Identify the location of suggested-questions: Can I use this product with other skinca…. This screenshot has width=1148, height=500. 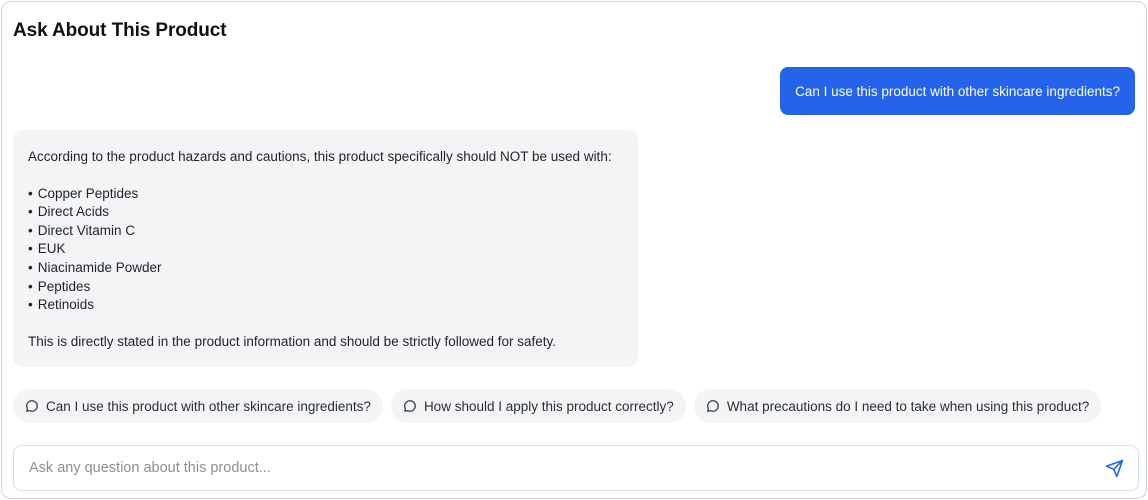
(557, 406).